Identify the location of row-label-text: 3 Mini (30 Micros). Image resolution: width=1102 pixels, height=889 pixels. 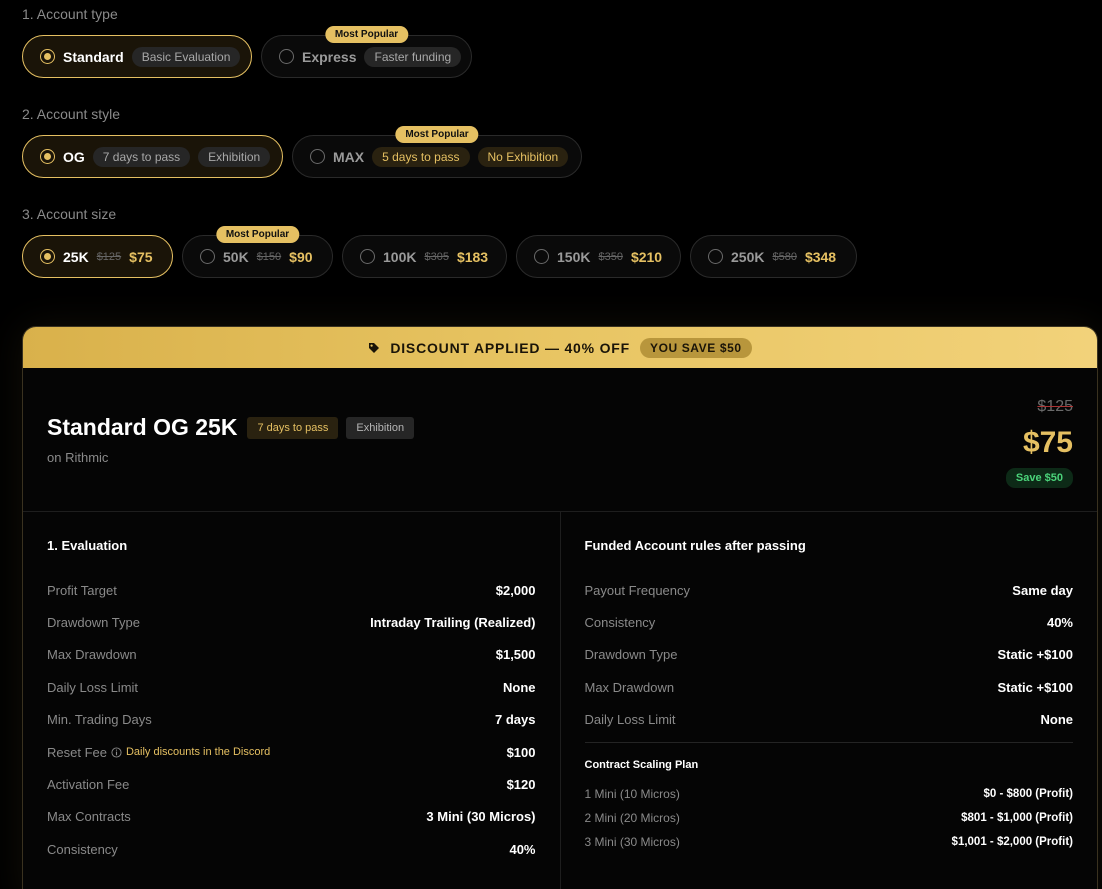
(632, 842).